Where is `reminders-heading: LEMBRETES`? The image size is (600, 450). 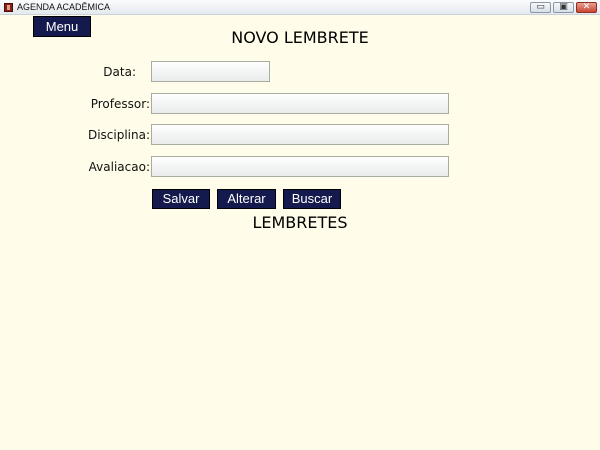 reminders-heading: LEMBRETES is located at coordinates (300, 222).